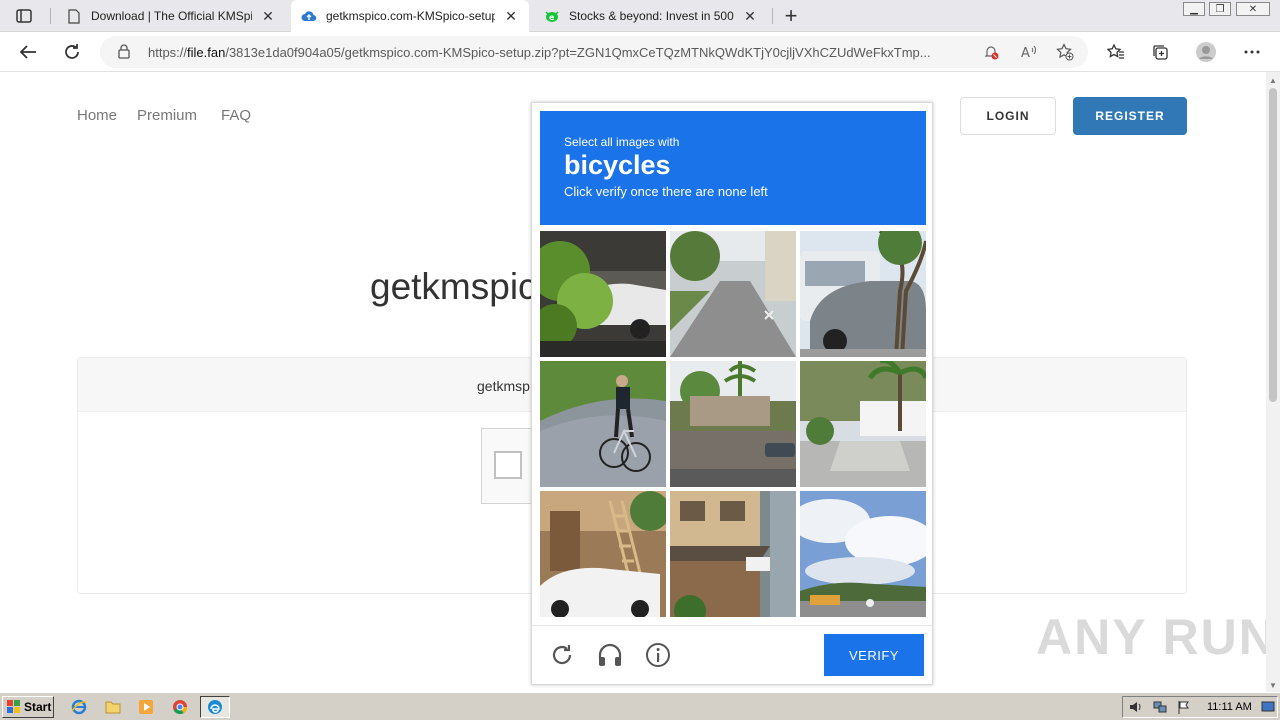  What do you see at coordinates (1184, 707) in the screenshot?
I see `action-center-flag-icon` at bounding box center [1184, 707].